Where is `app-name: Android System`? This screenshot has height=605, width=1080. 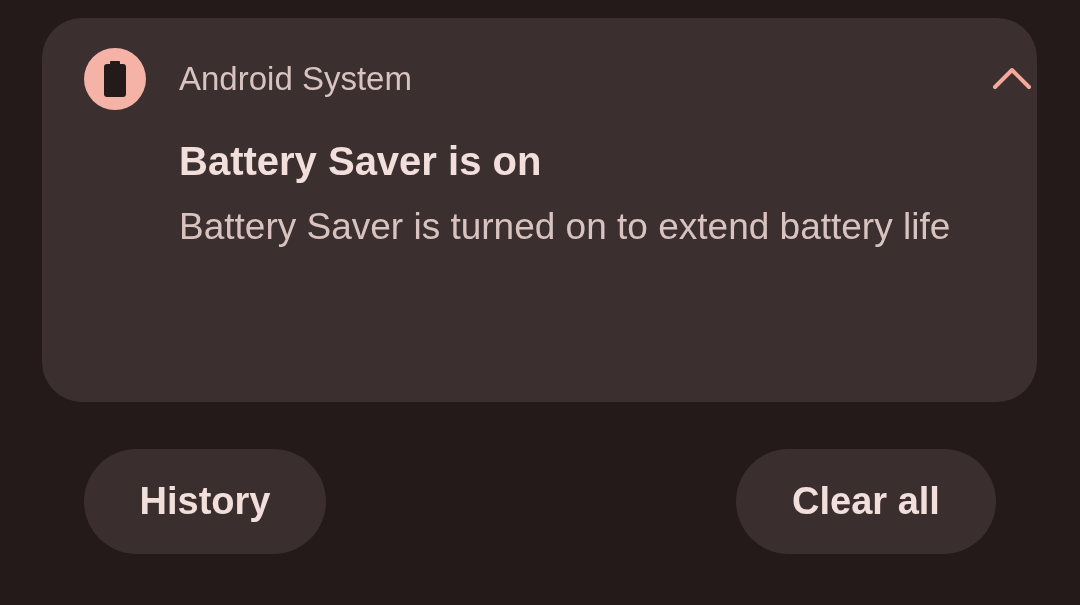
app-name: Android System is located at coordinates (296, 79).